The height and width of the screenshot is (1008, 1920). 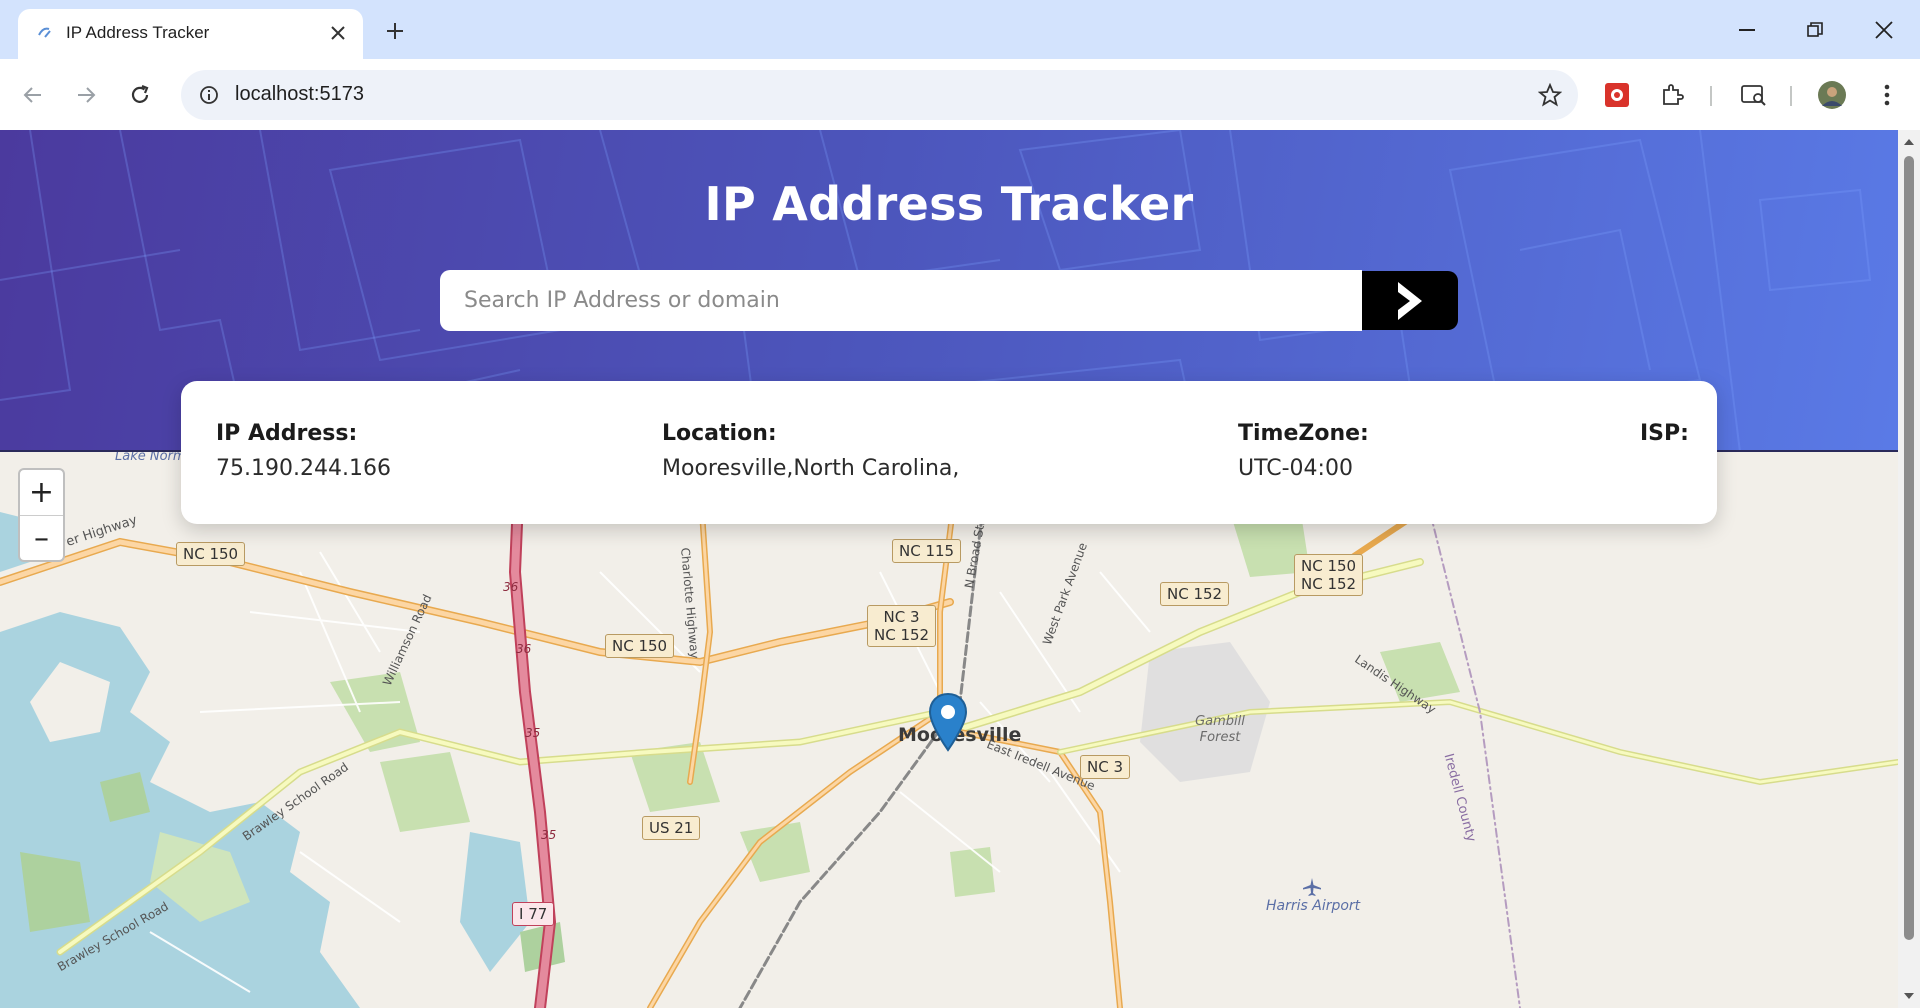 I want to click on isp-label: ISP:, so click(x=1664, y=433).